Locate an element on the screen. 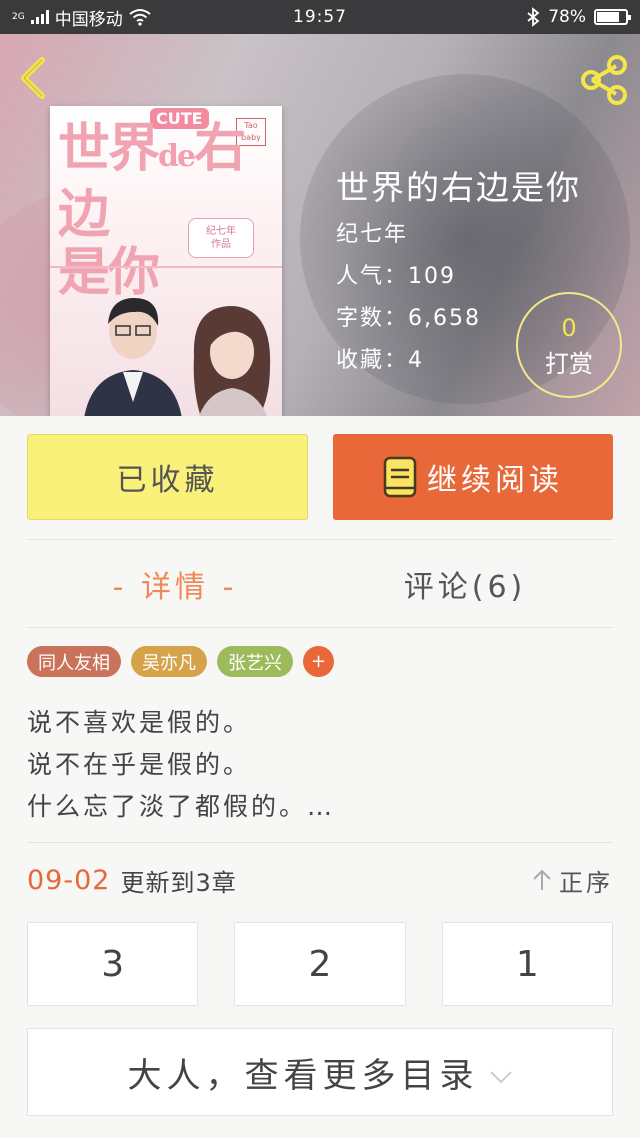  chapter-item: 1 is located at coordinates (527, 964).